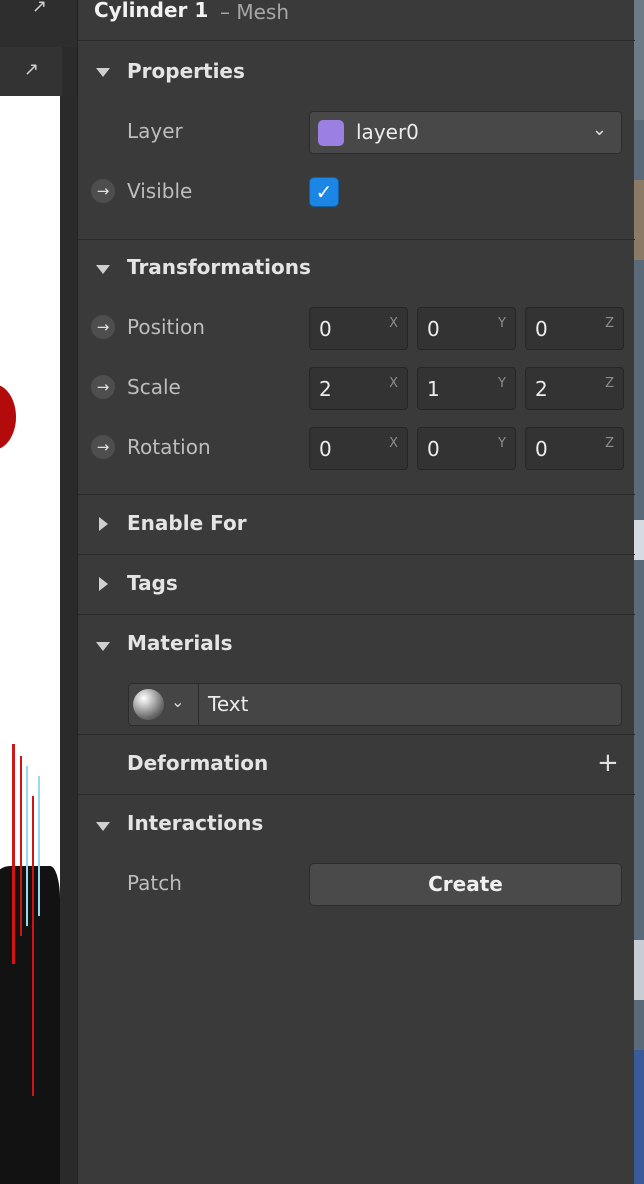 The height and width of the screenshot is (1184, 644). Describe the element at coordinates (356, 20) in the screenshot. I see `inspector-header: Cylinder 1 – Mesh` at that location.